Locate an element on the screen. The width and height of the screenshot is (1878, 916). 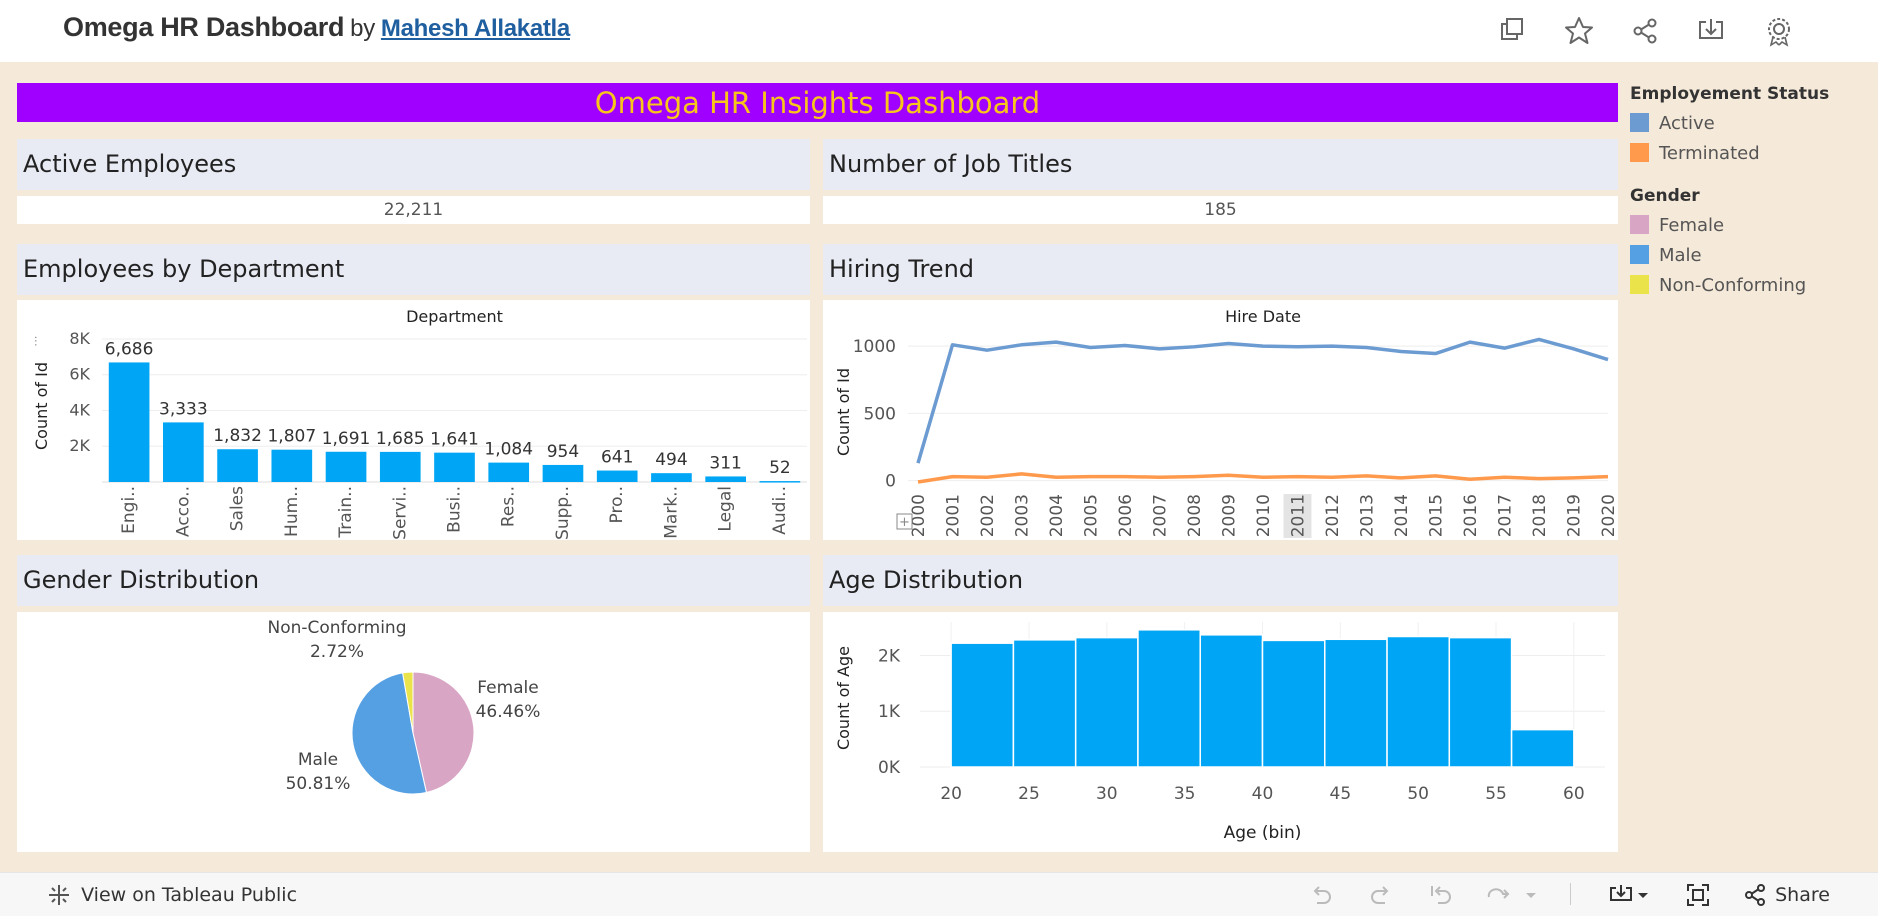
slice-name-label: Female is located at coordinates (507, 688).